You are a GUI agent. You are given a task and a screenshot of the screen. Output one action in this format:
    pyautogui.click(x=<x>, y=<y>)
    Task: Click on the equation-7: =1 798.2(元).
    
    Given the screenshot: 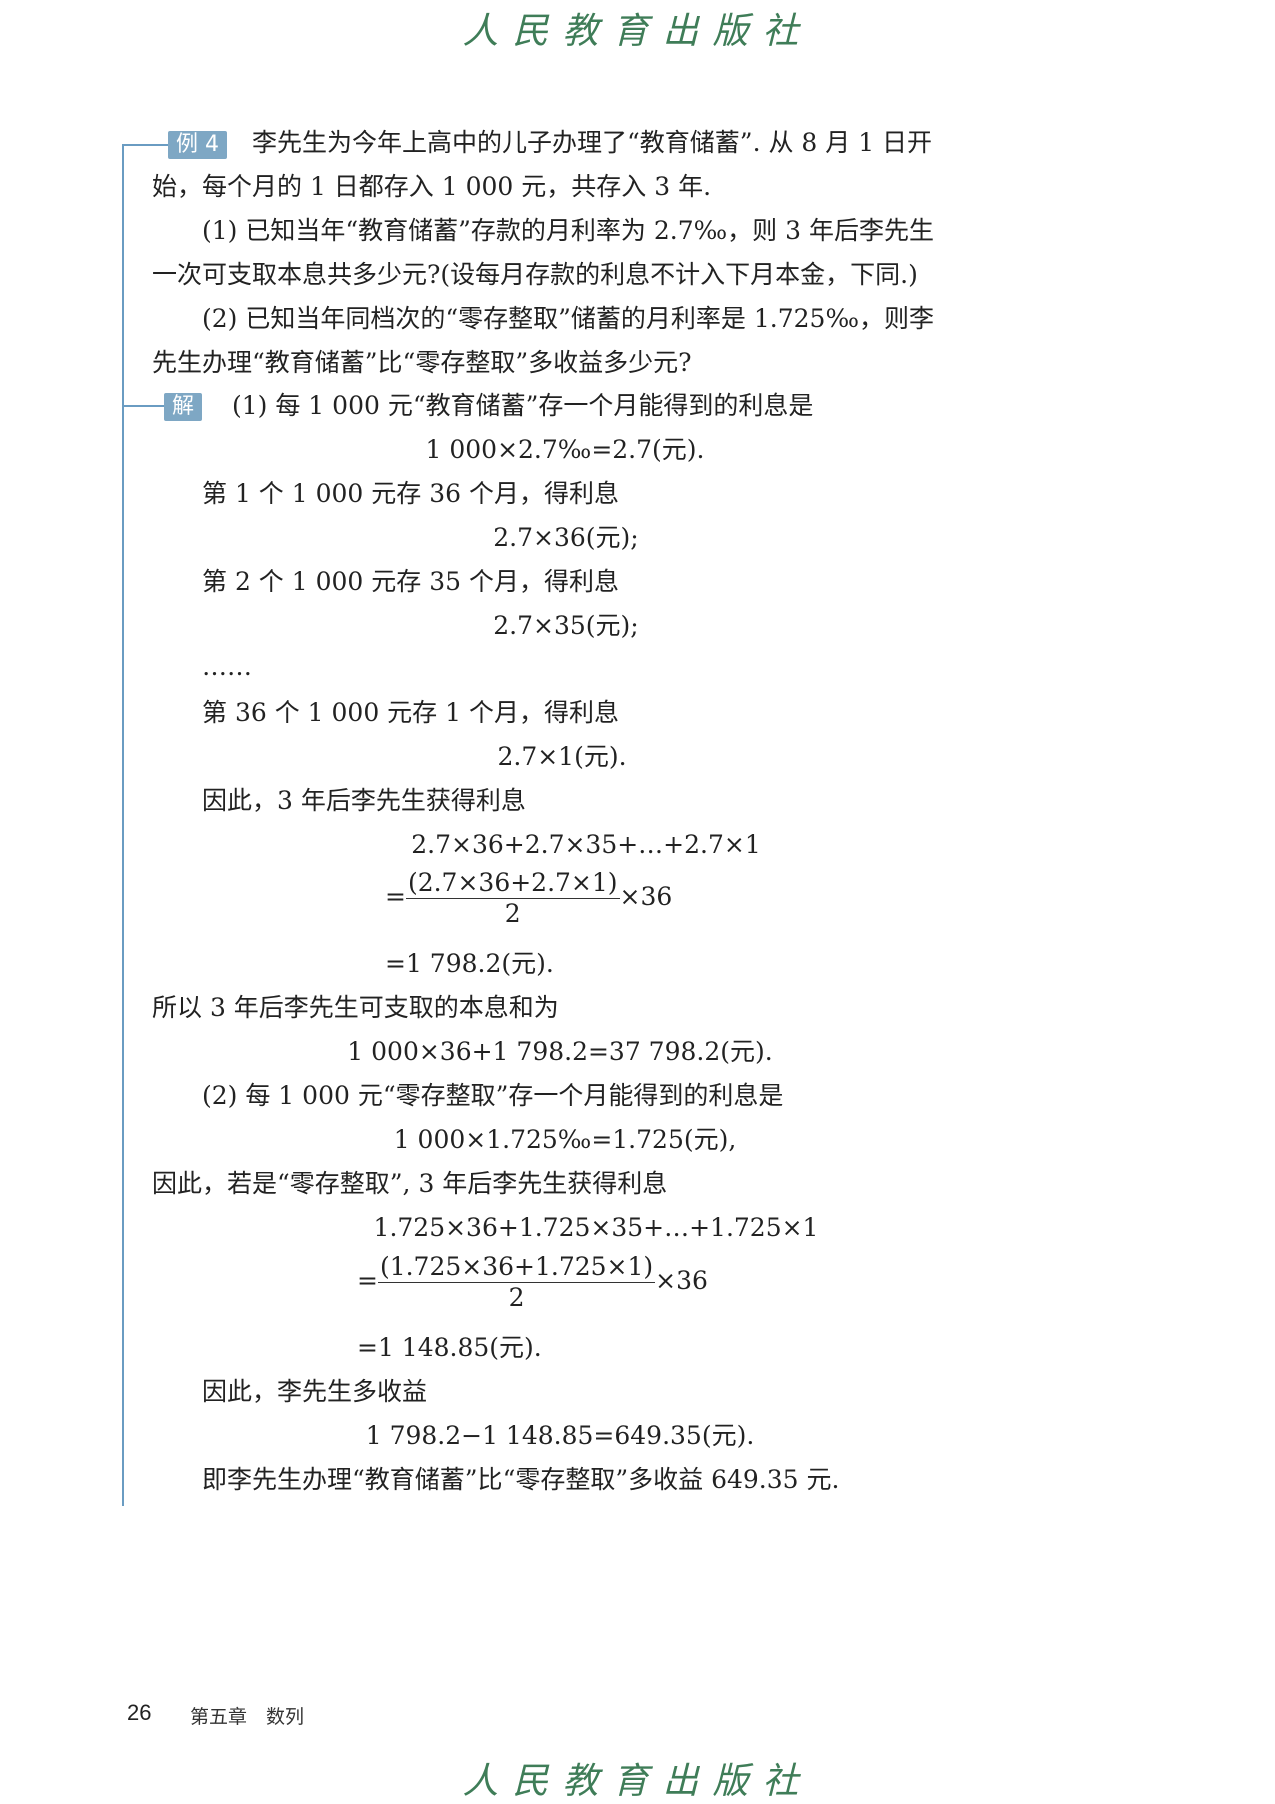 What is the action you would take?
    pyautogui.click(x=469, y=963)
    